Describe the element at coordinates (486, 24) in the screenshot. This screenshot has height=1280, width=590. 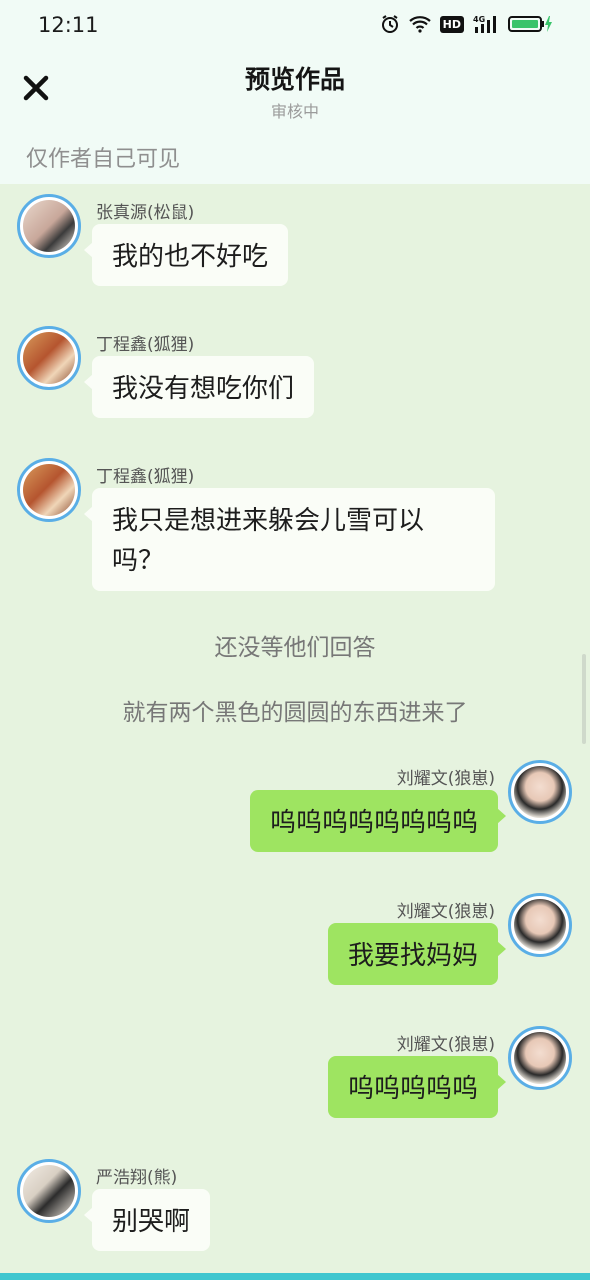
I see `signal-icon: 4G` at that location.